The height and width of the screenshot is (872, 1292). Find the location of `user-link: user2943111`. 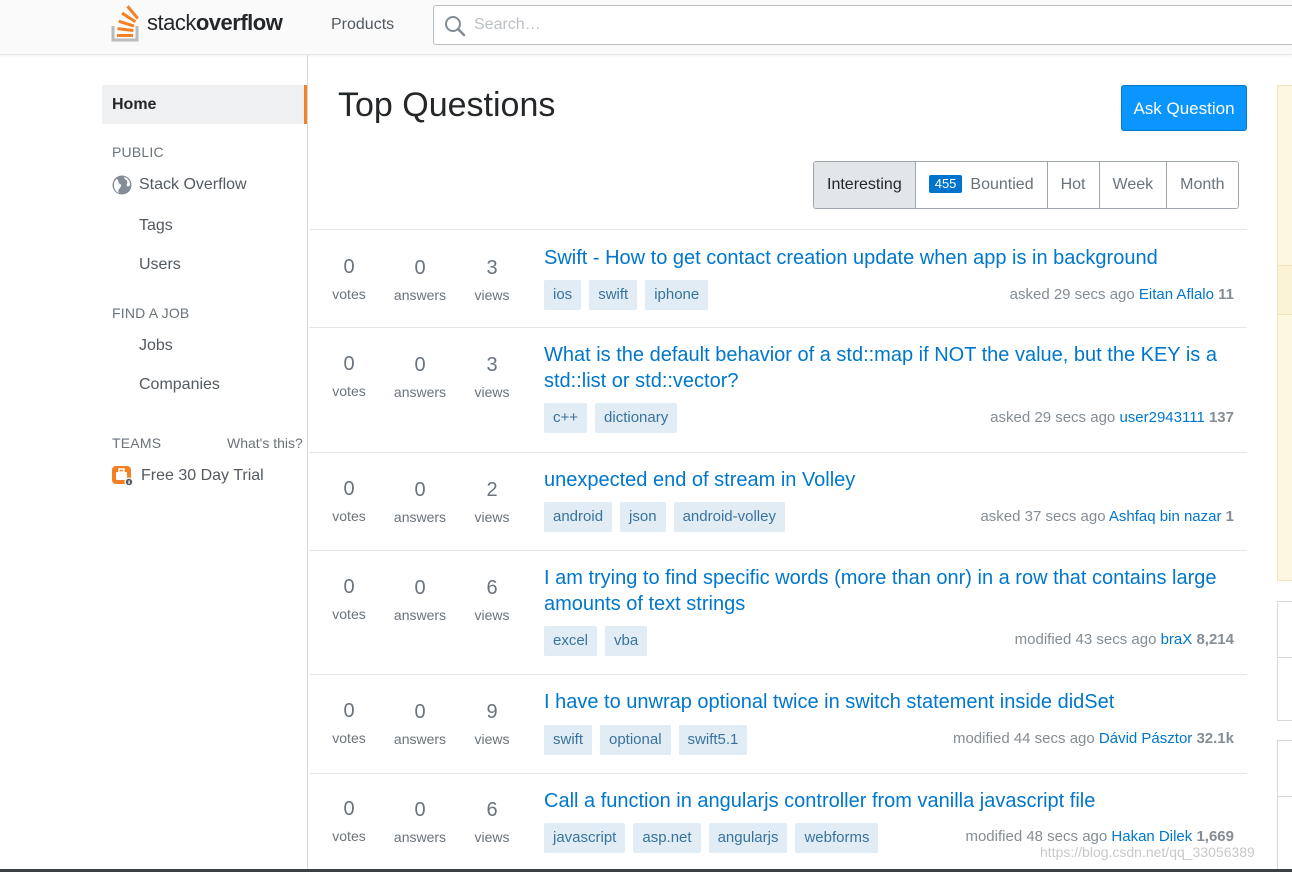

user-link: user2943111 is located at coordinates (1161, 417).